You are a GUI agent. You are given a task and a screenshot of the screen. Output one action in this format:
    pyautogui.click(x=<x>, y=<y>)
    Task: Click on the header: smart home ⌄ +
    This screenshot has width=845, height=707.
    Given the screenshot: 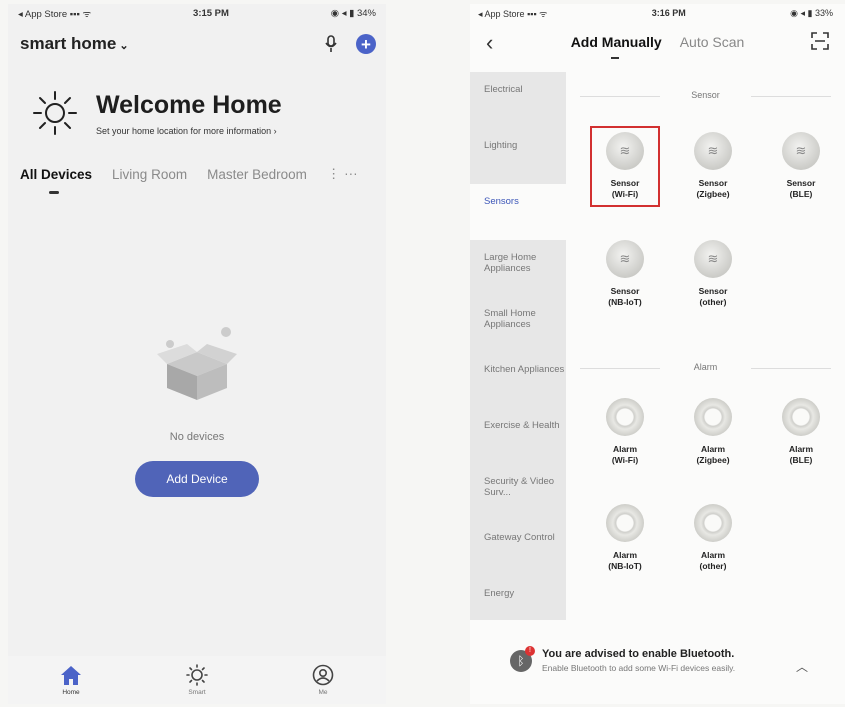 What is the action you would take?
    pyautogui.click(x=197, y=41)
    